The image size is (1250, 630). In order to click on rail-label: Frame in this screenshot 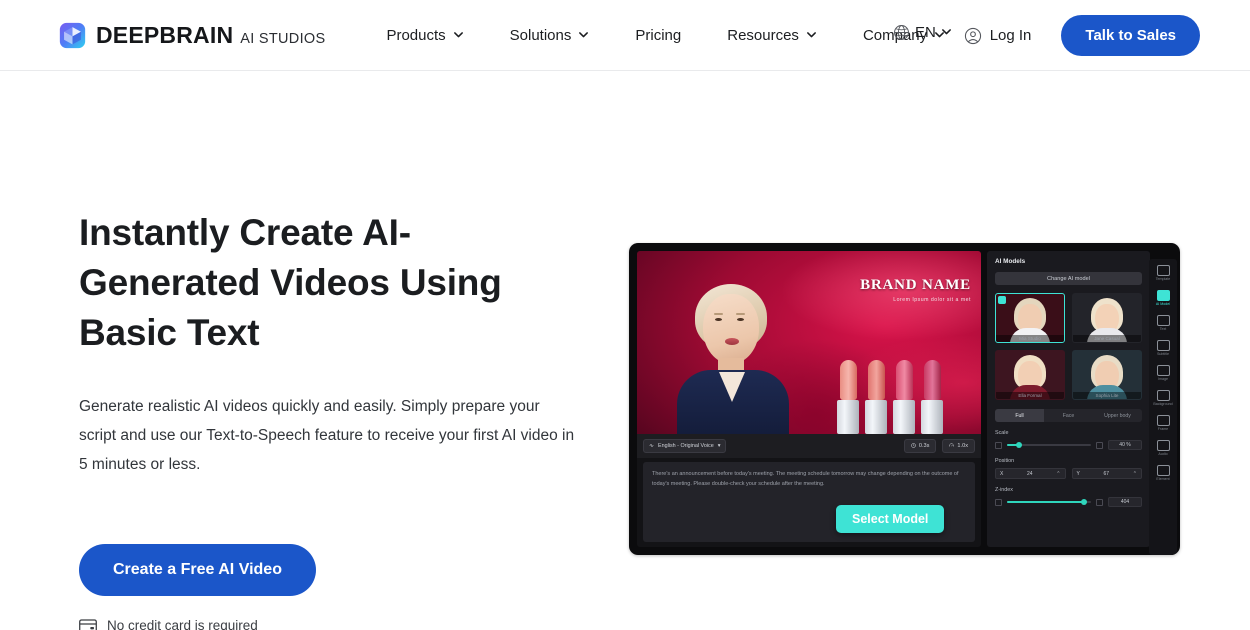, I will do `click(1163, 429)`.